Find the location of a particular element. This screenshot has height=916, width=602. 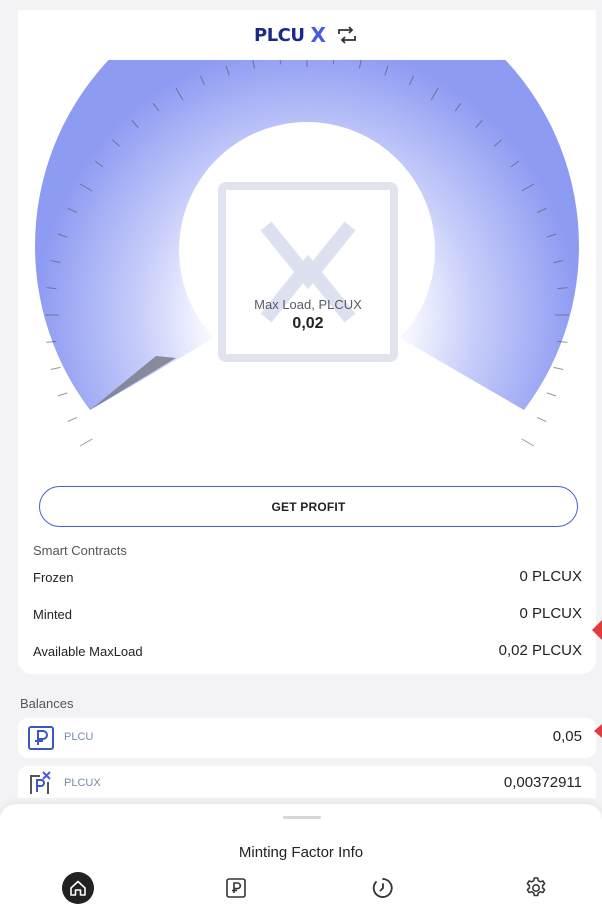

app-logo: PLCU X is located at coordinates (306, 35).